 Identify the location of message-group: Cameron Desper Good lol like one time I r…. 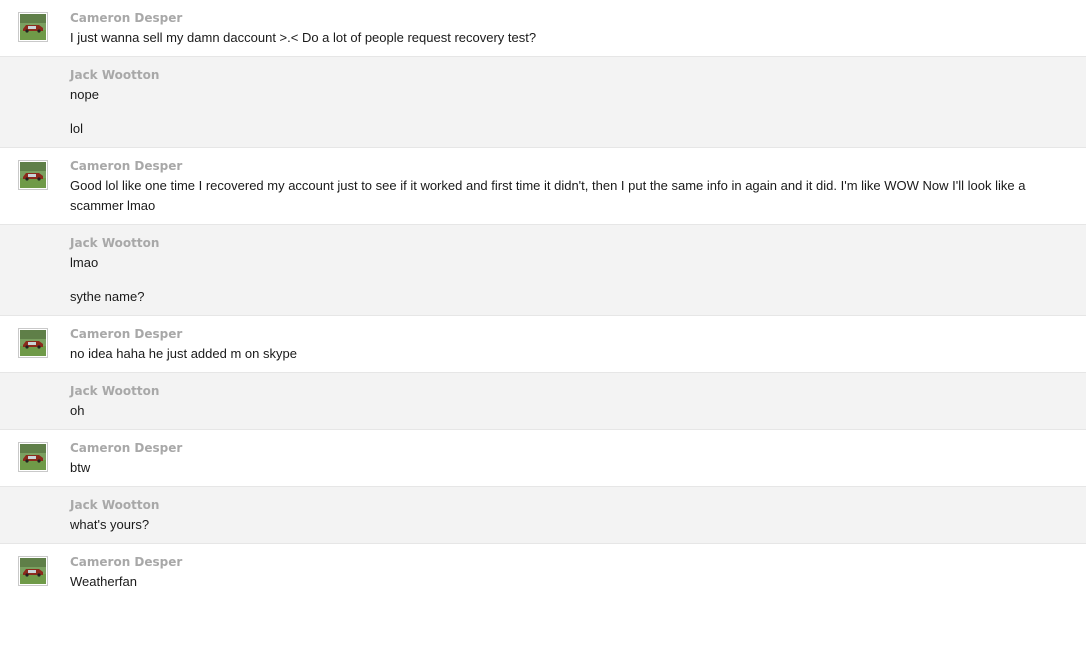
(543, 186).